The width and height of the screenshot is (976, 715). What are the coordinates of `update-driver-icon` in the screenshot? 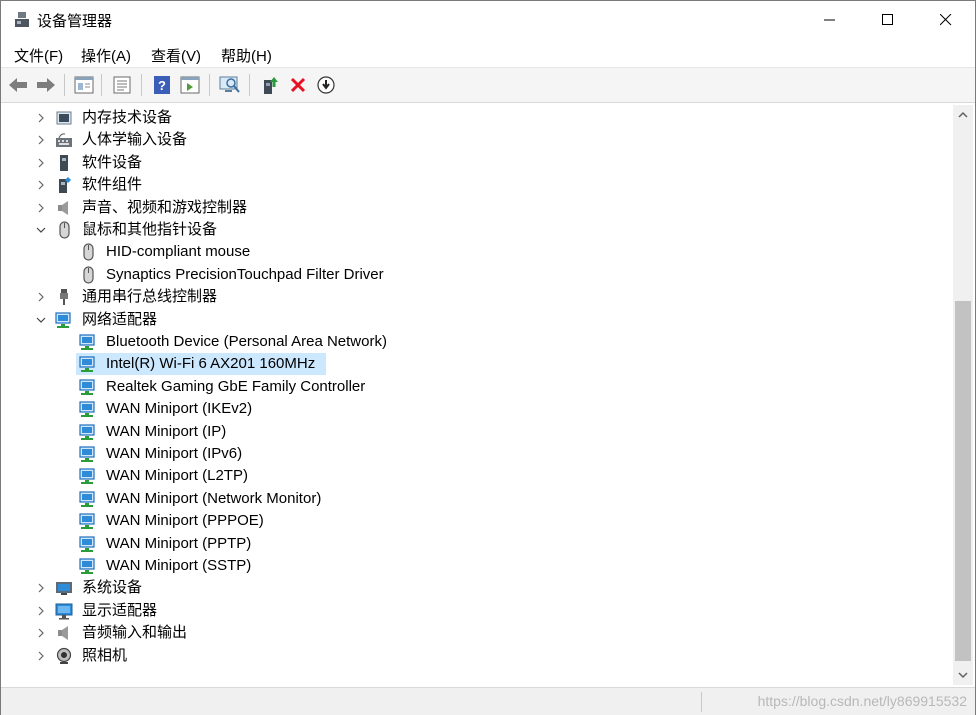 It's located at (271, 85).